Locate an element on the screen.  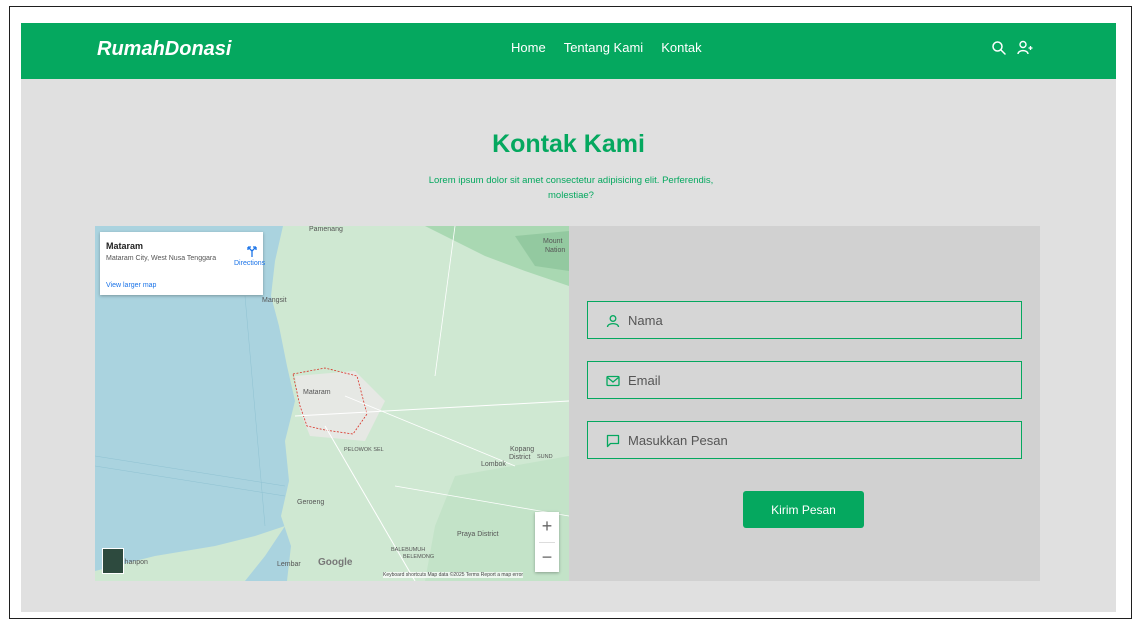
map-label-geroeng: Geroeng is located at coordinates (311, 502).